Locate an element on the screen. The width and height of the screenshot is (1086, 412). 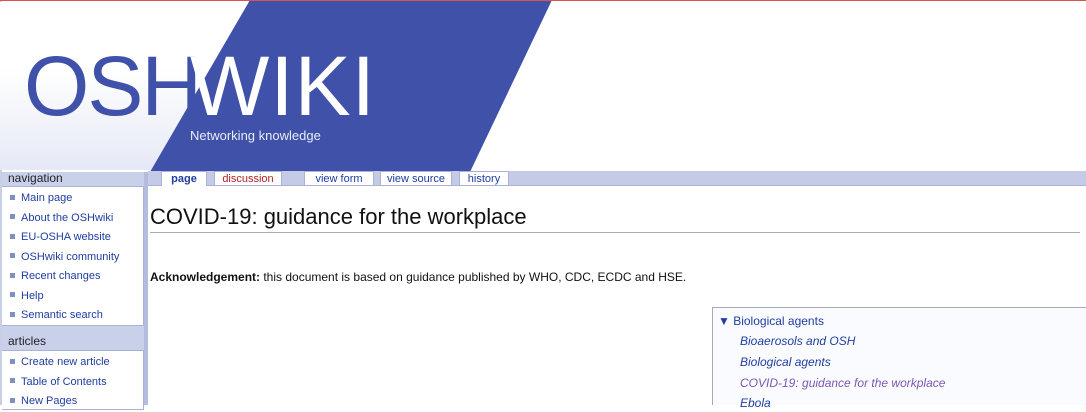
sidebar-item-community: OSHwiki community is located at coordinates (76, 258).